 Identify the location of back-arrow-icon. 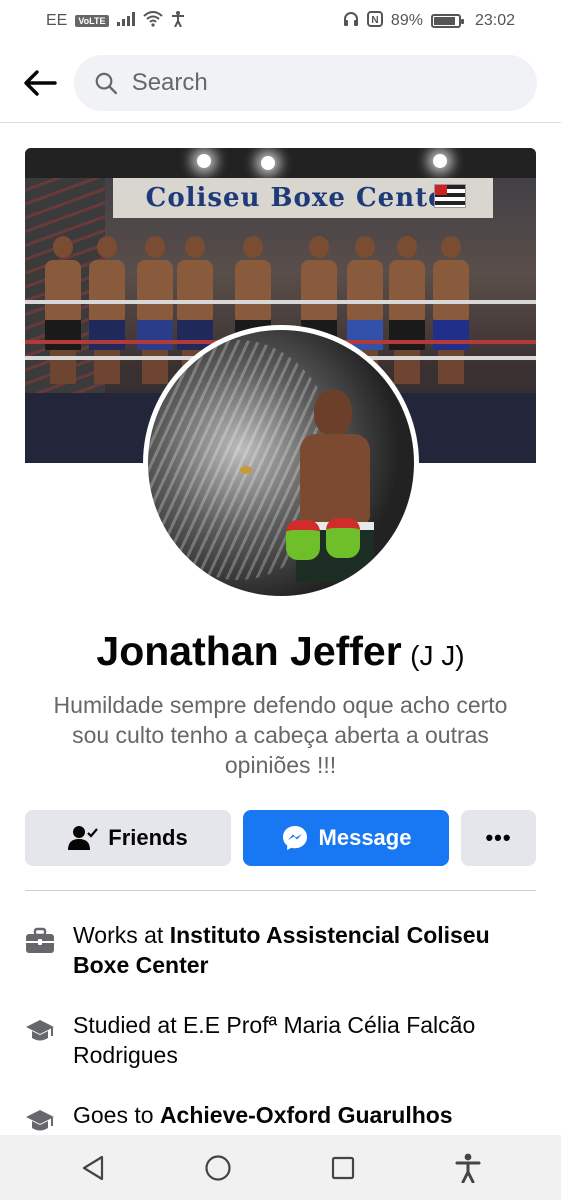
(40, 83).